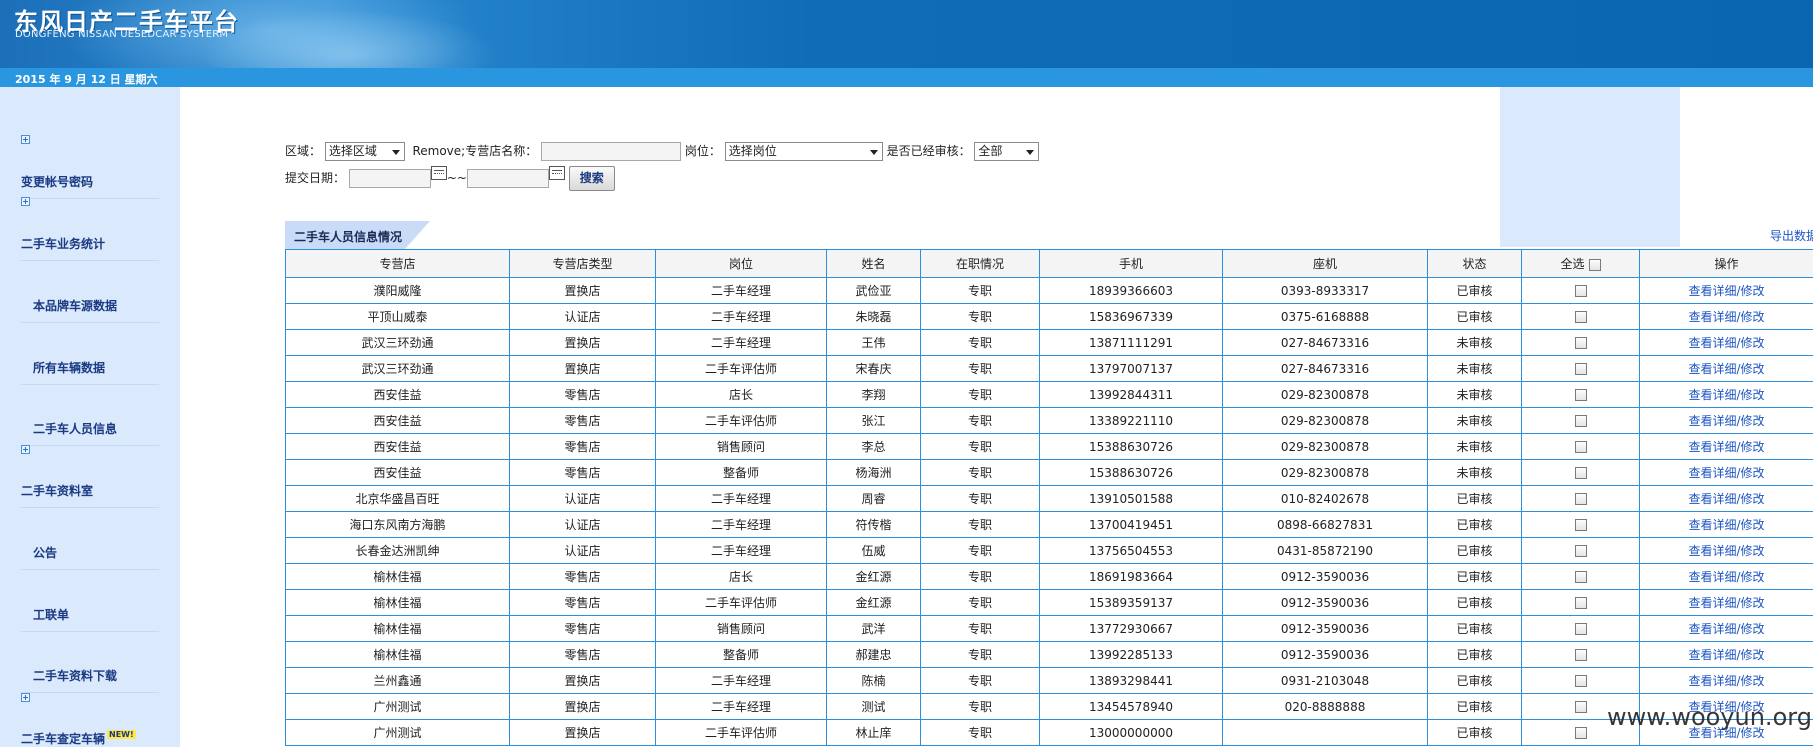 The image size is (1813, 747). What do you see at coordinates (1325, 316) in the screenshot?
I see `landline-cell: 0375-6168888` at bounding box center [1325, 316].